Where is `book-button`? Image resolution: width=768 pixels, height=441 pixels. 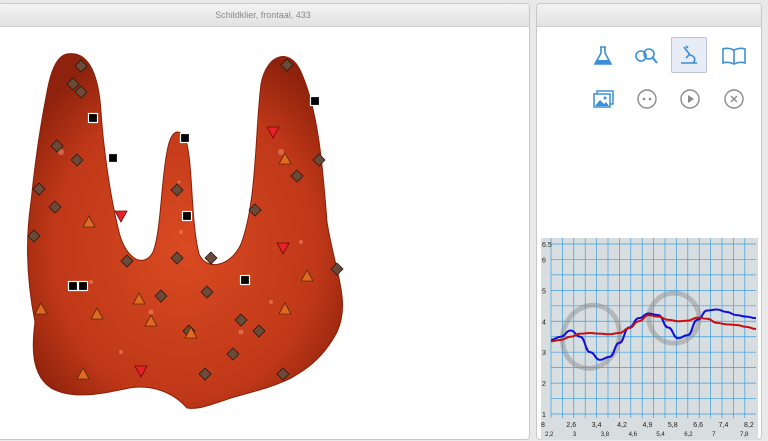
book-button is located at coordinates (734, 56).